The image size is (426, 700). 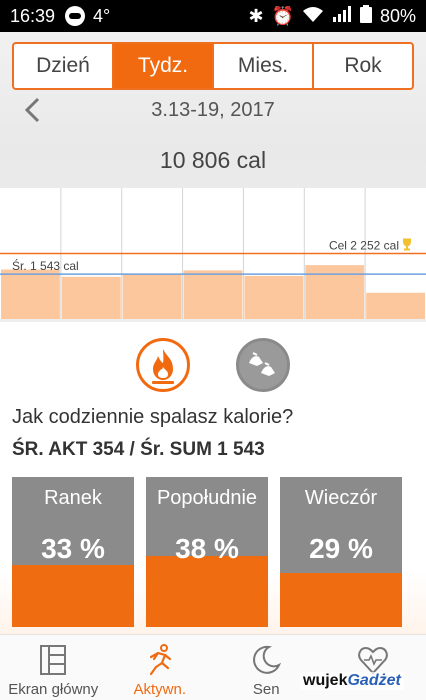 I want to click on calories-category-button, so click(x=163, y=365).